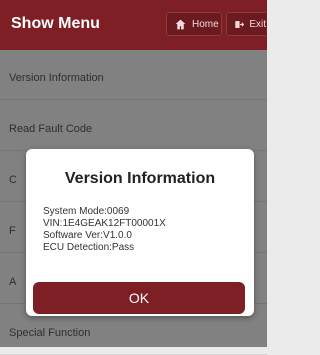 The height and width of the screenshot is (355, 320). What do you see at coordinates (257, 24) in the screenshot?
I see `exit-button-label: Exit` at bounding box center [257, 24].